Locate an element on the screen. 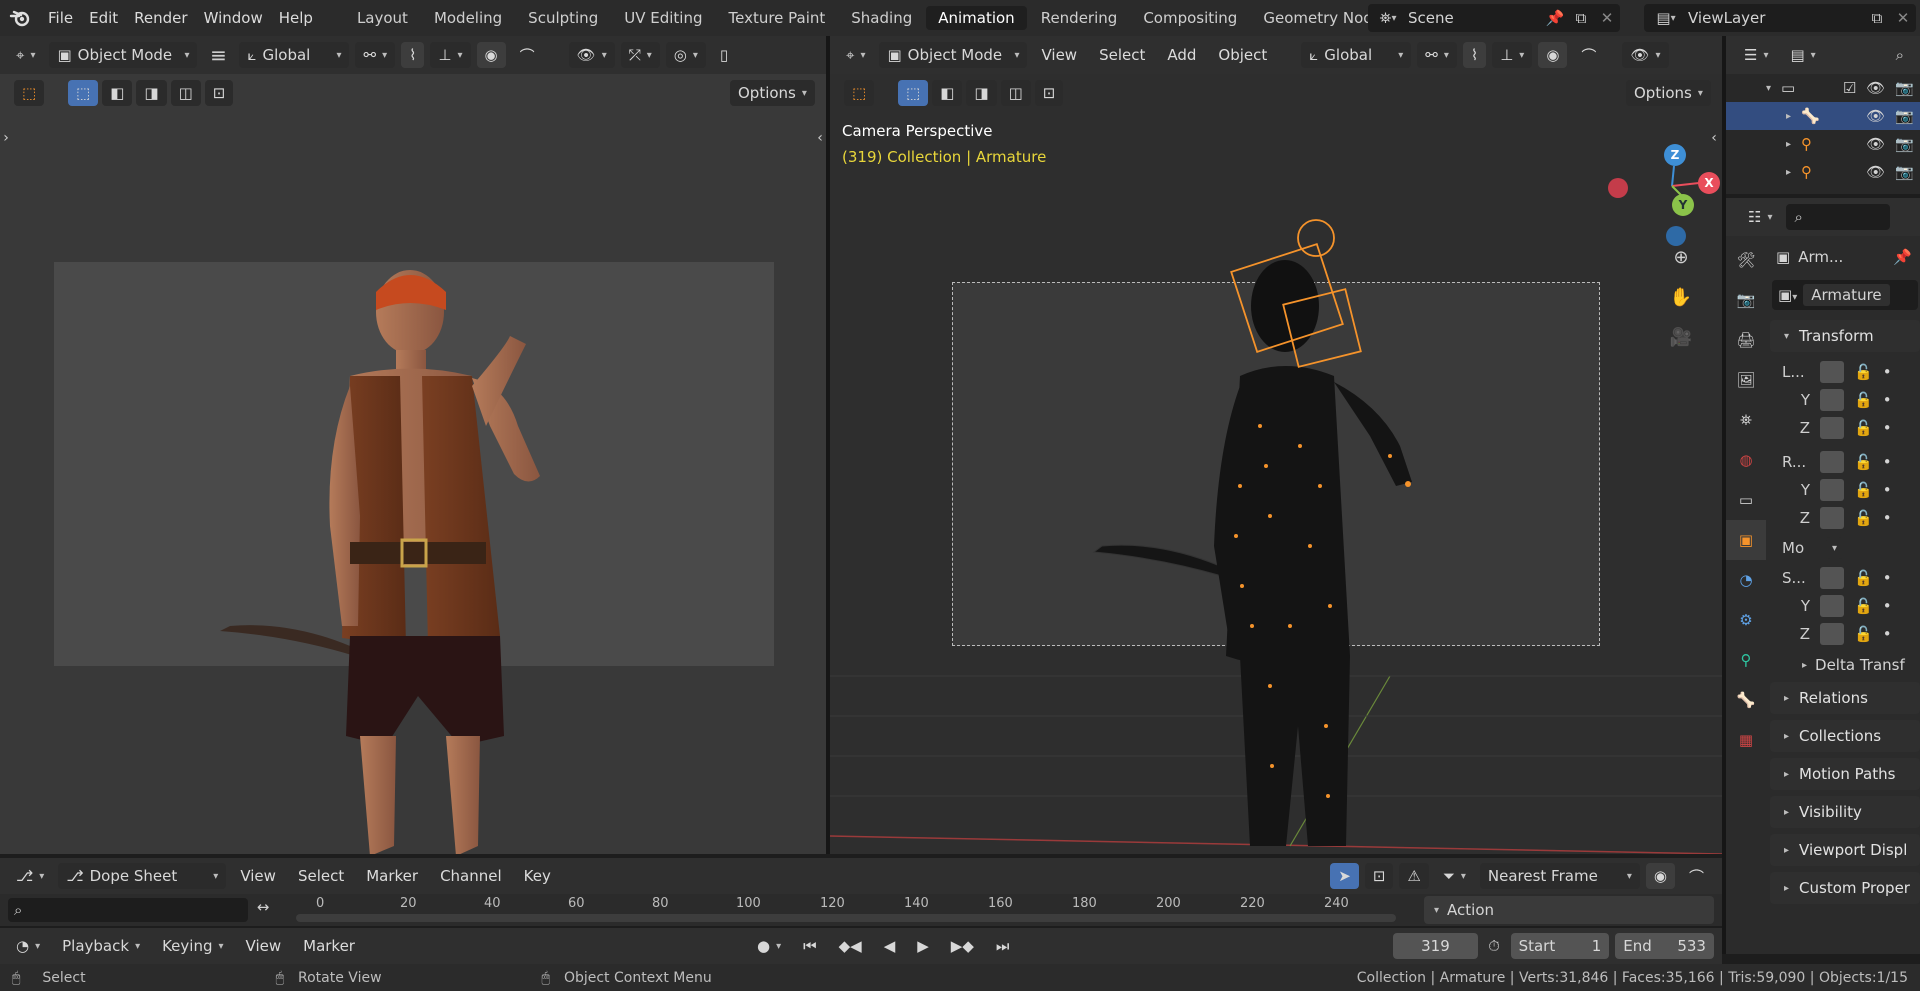 The width and height of the screenshot is (1920, 991). right-select-invert-icon: ◫ is located at coordinates (1015, 93).